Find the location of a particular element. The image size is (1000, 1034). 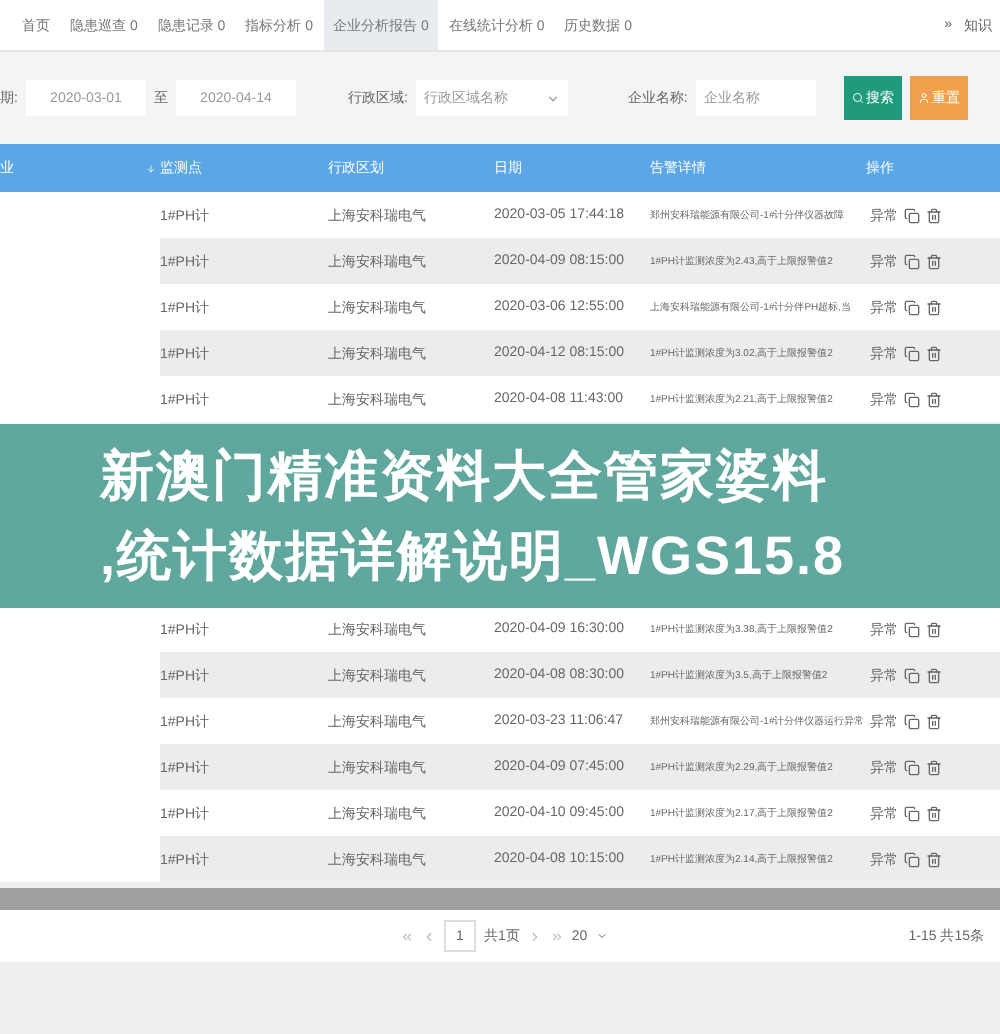

dropdown-caret-icon is located at coordinates (552, 98).